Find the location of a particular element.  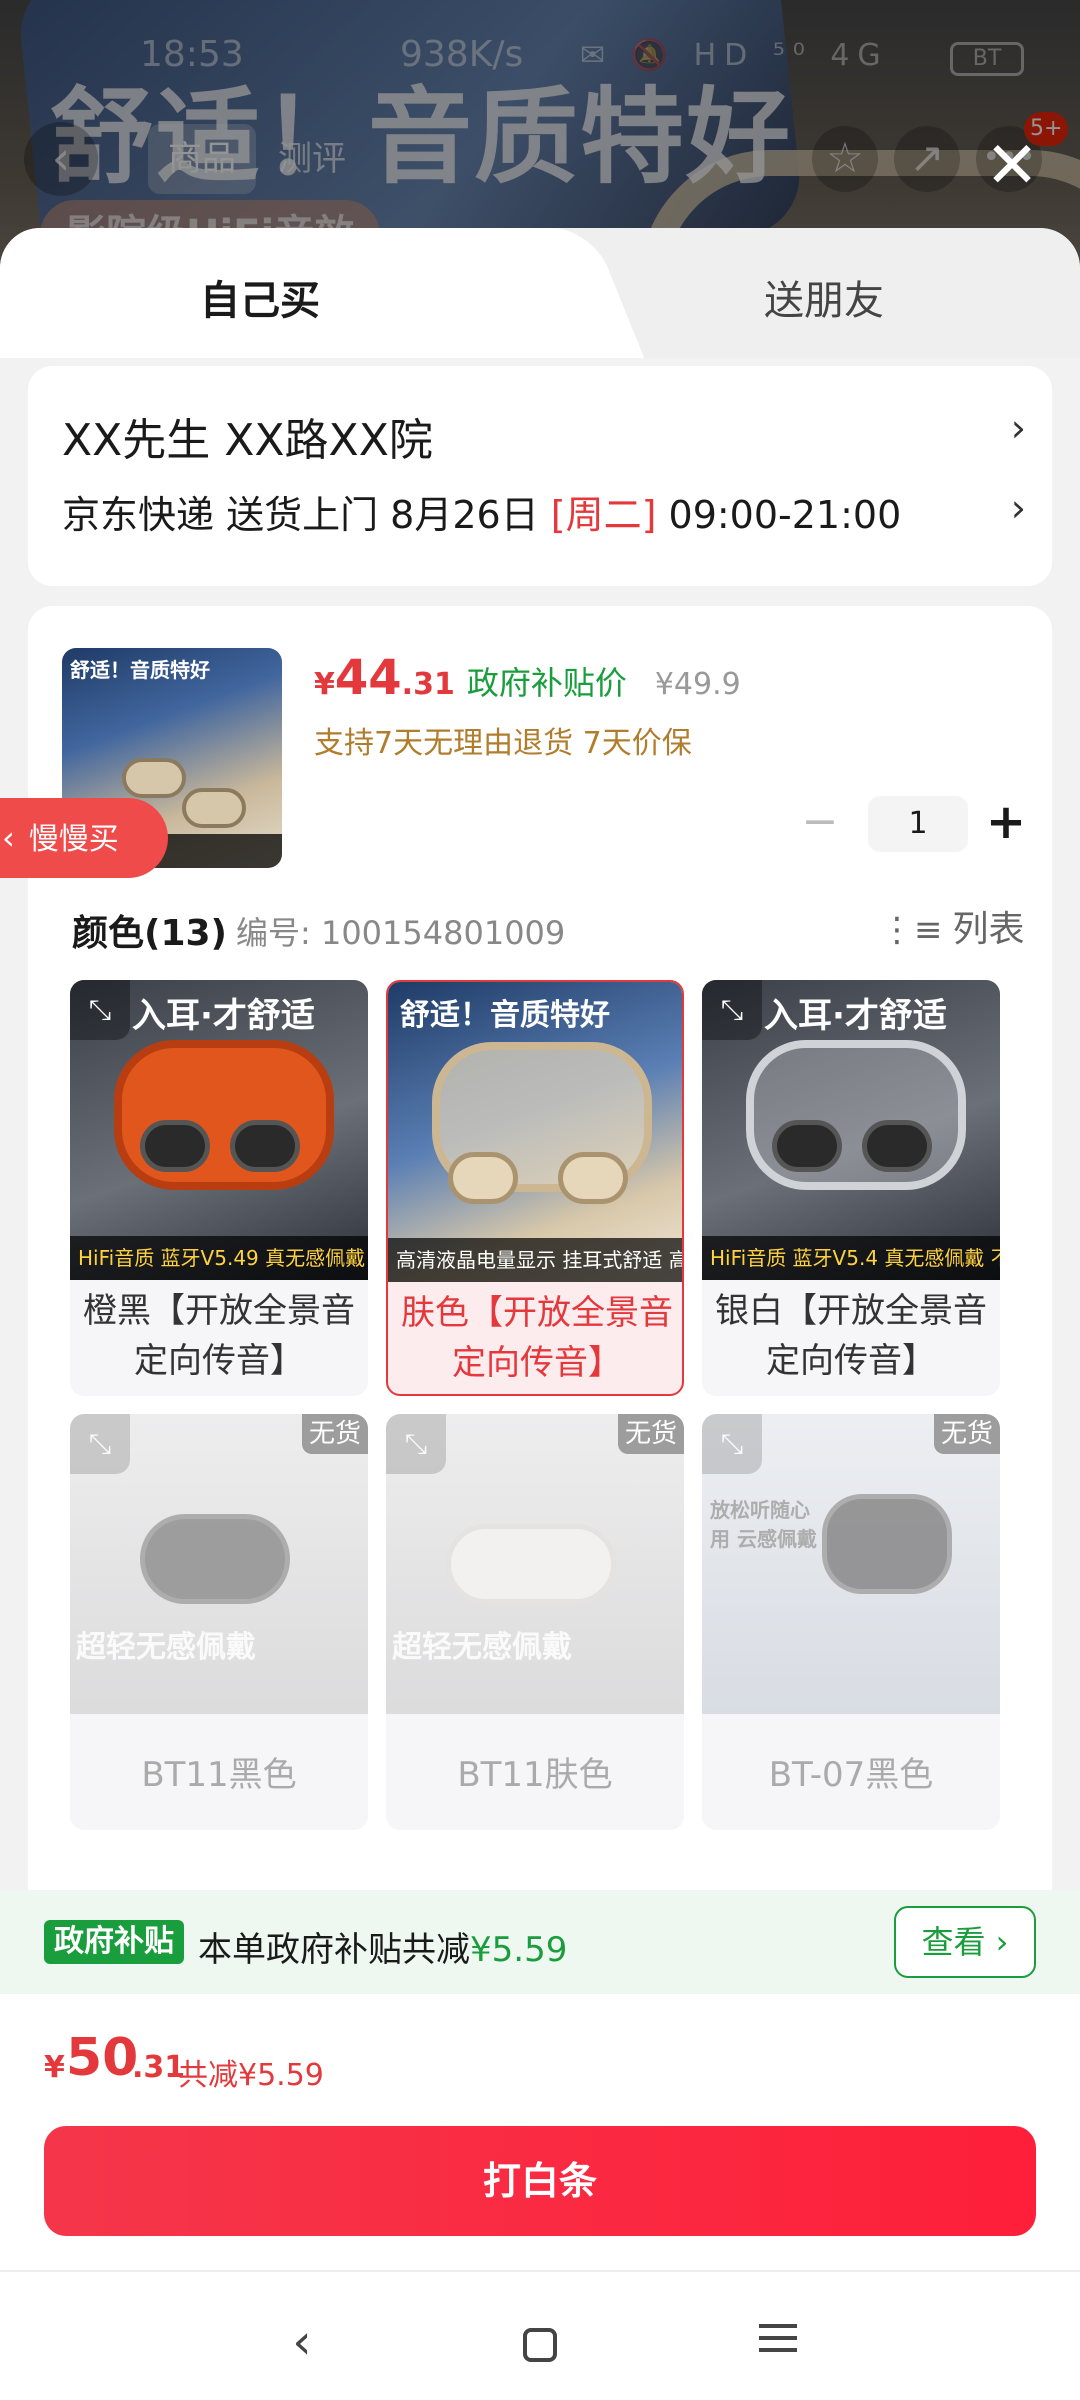

slow-buy-tab: ‹ 慢慢买 is located at coordinates (84, 838).